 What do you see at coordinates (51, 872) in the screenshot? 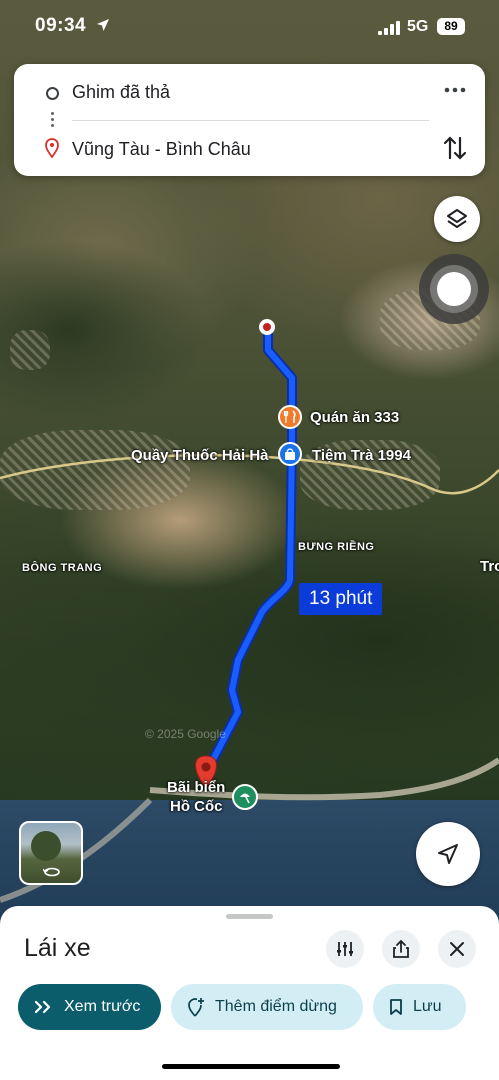
I see `rotate-360-icon` at bounding box center [51, 872].